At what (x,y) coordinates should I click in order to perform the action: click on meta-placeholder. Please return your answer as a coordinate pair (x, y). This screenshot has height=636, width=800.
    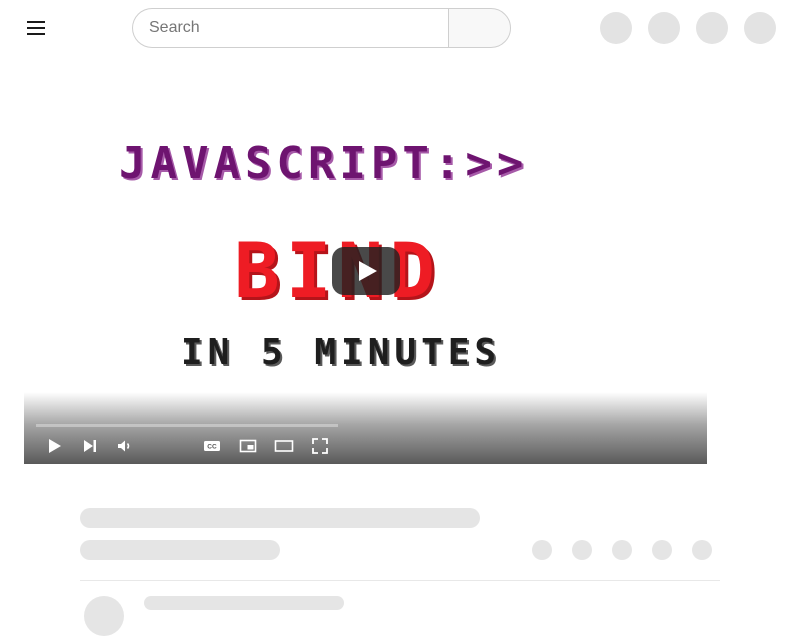
    Looking at the image, I should click on (180, 550).